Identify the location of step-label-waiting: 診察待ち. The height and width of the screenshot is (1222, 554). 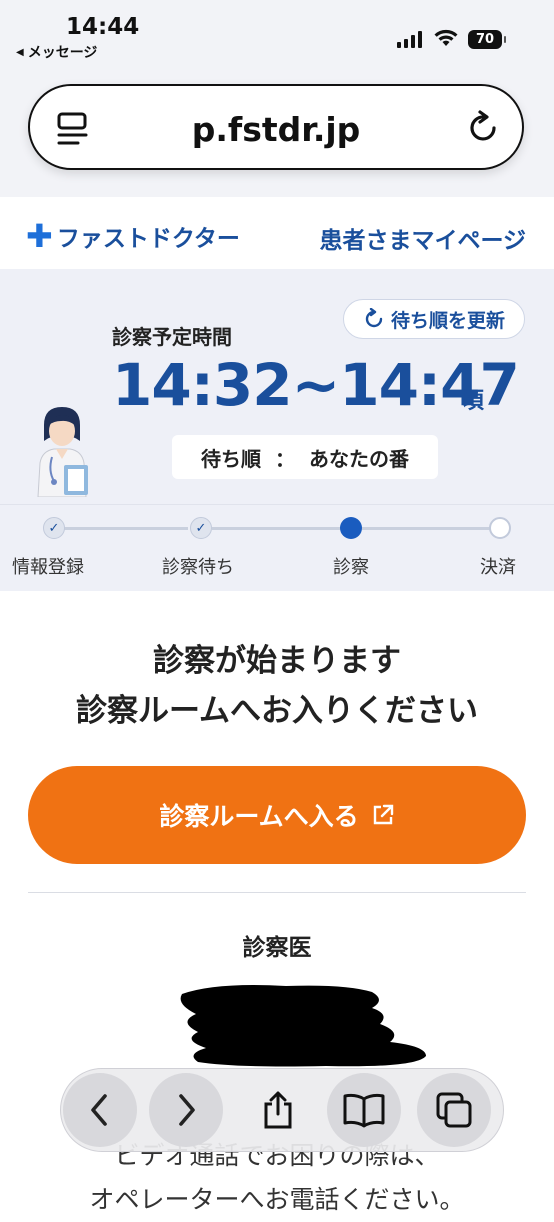
(198, 567).